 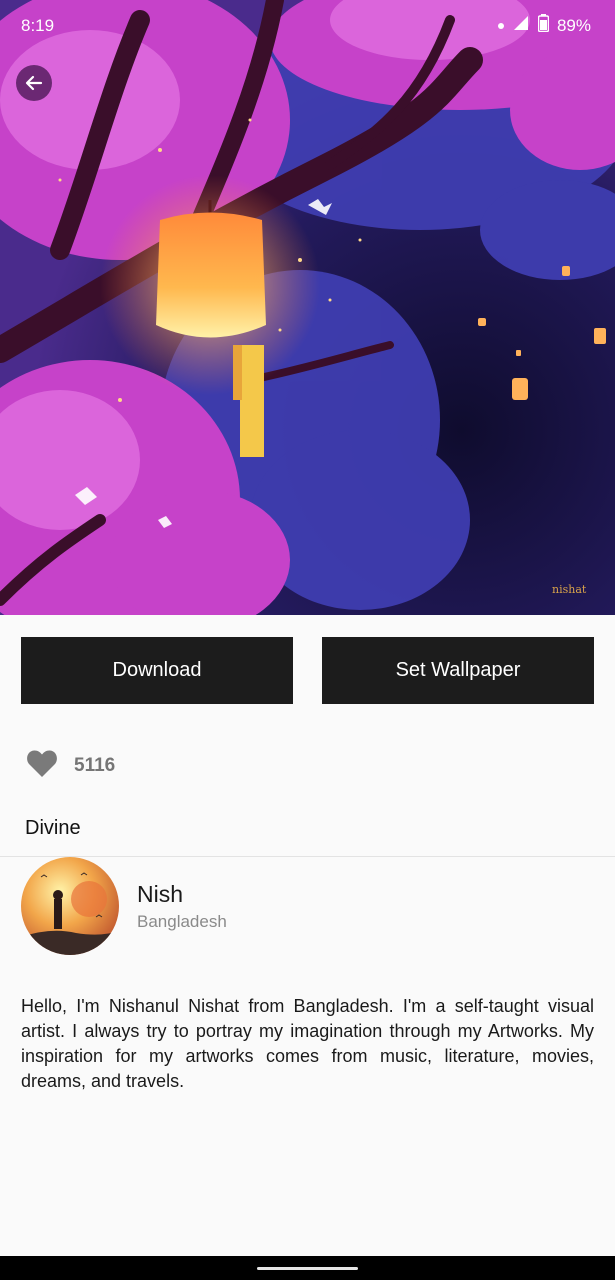 I want to click on set-wallpaper-button: Set Wallpaper, so click(x=458, y=670).